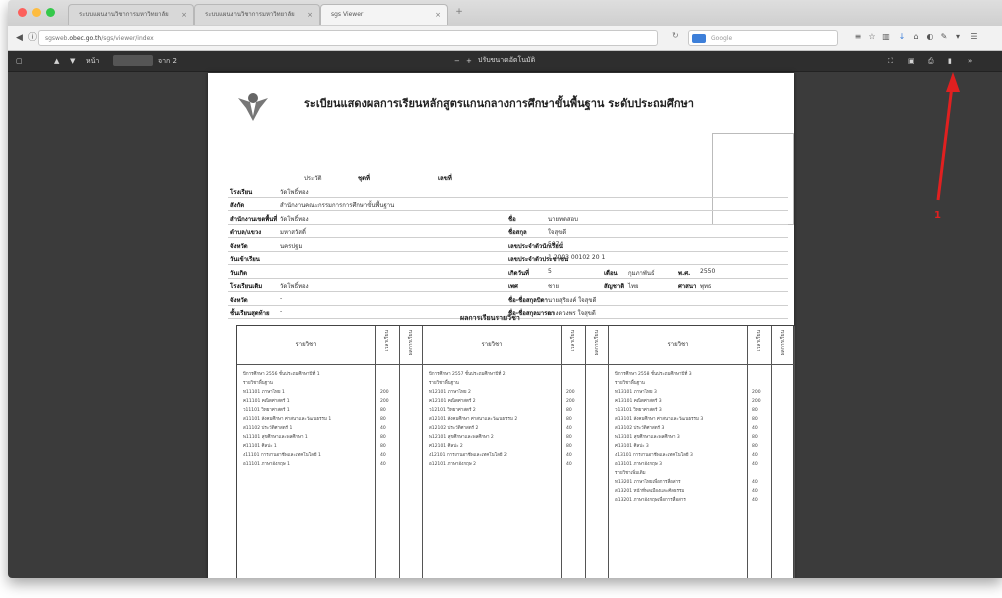  I want to click on section-title: ผลการเรียนรายวิชา, so click(490, 318).